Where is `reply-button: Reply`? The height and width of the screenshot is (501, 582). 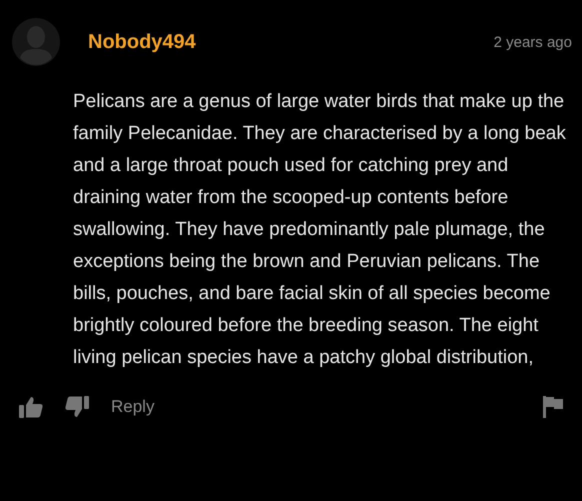 reply-button: Reply is located at coordinates (132, 407).